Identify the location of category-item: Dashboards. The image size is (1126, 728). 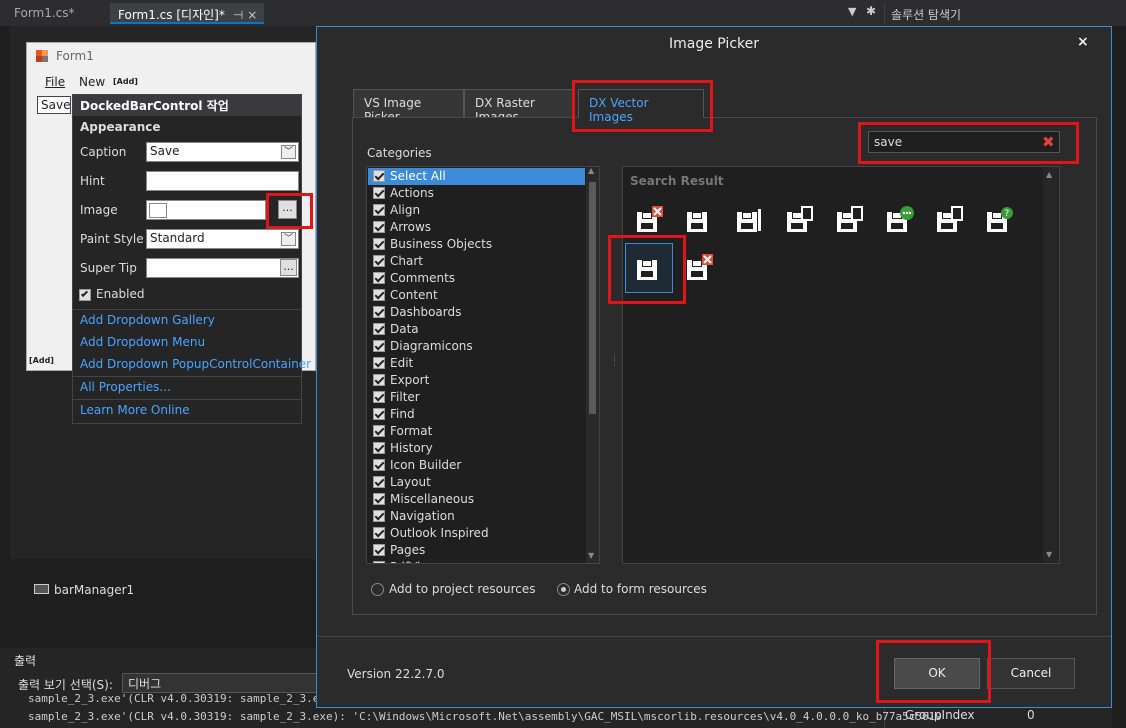
(476, 312).